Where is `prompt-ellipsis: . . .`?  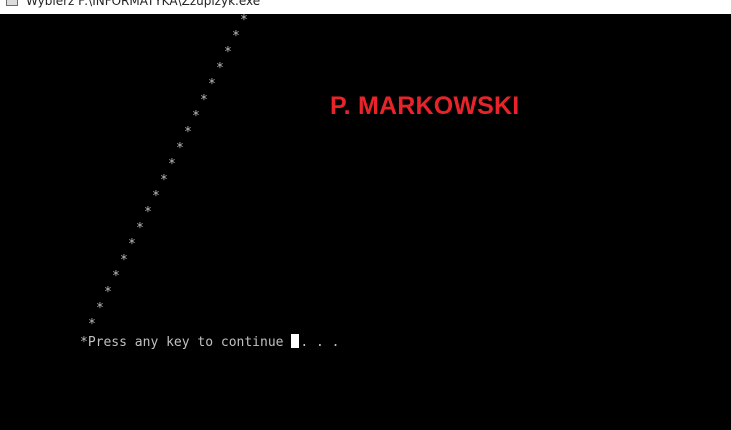
prompt-ellipsis: . . . is located at coordinates (320, 342).